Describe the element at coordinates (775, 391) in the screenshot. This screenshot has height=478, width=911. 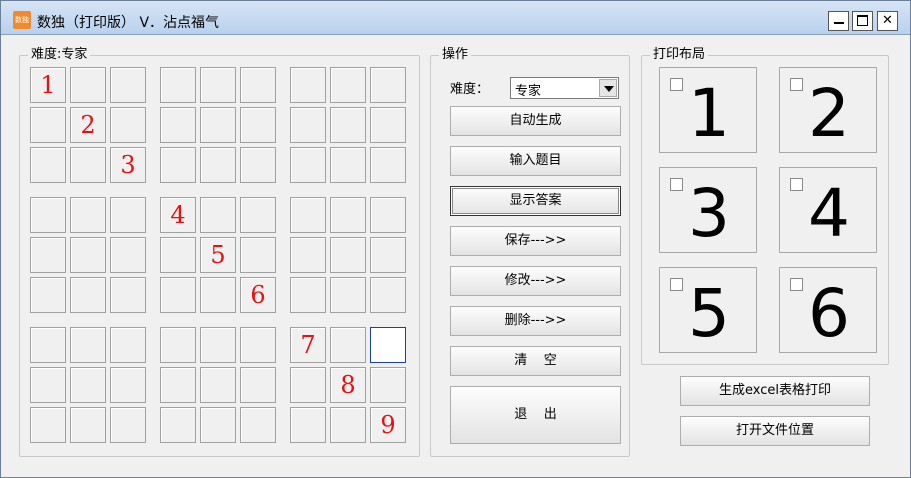
I see `generate-excel-button: 生成excel表格打印` at that location.